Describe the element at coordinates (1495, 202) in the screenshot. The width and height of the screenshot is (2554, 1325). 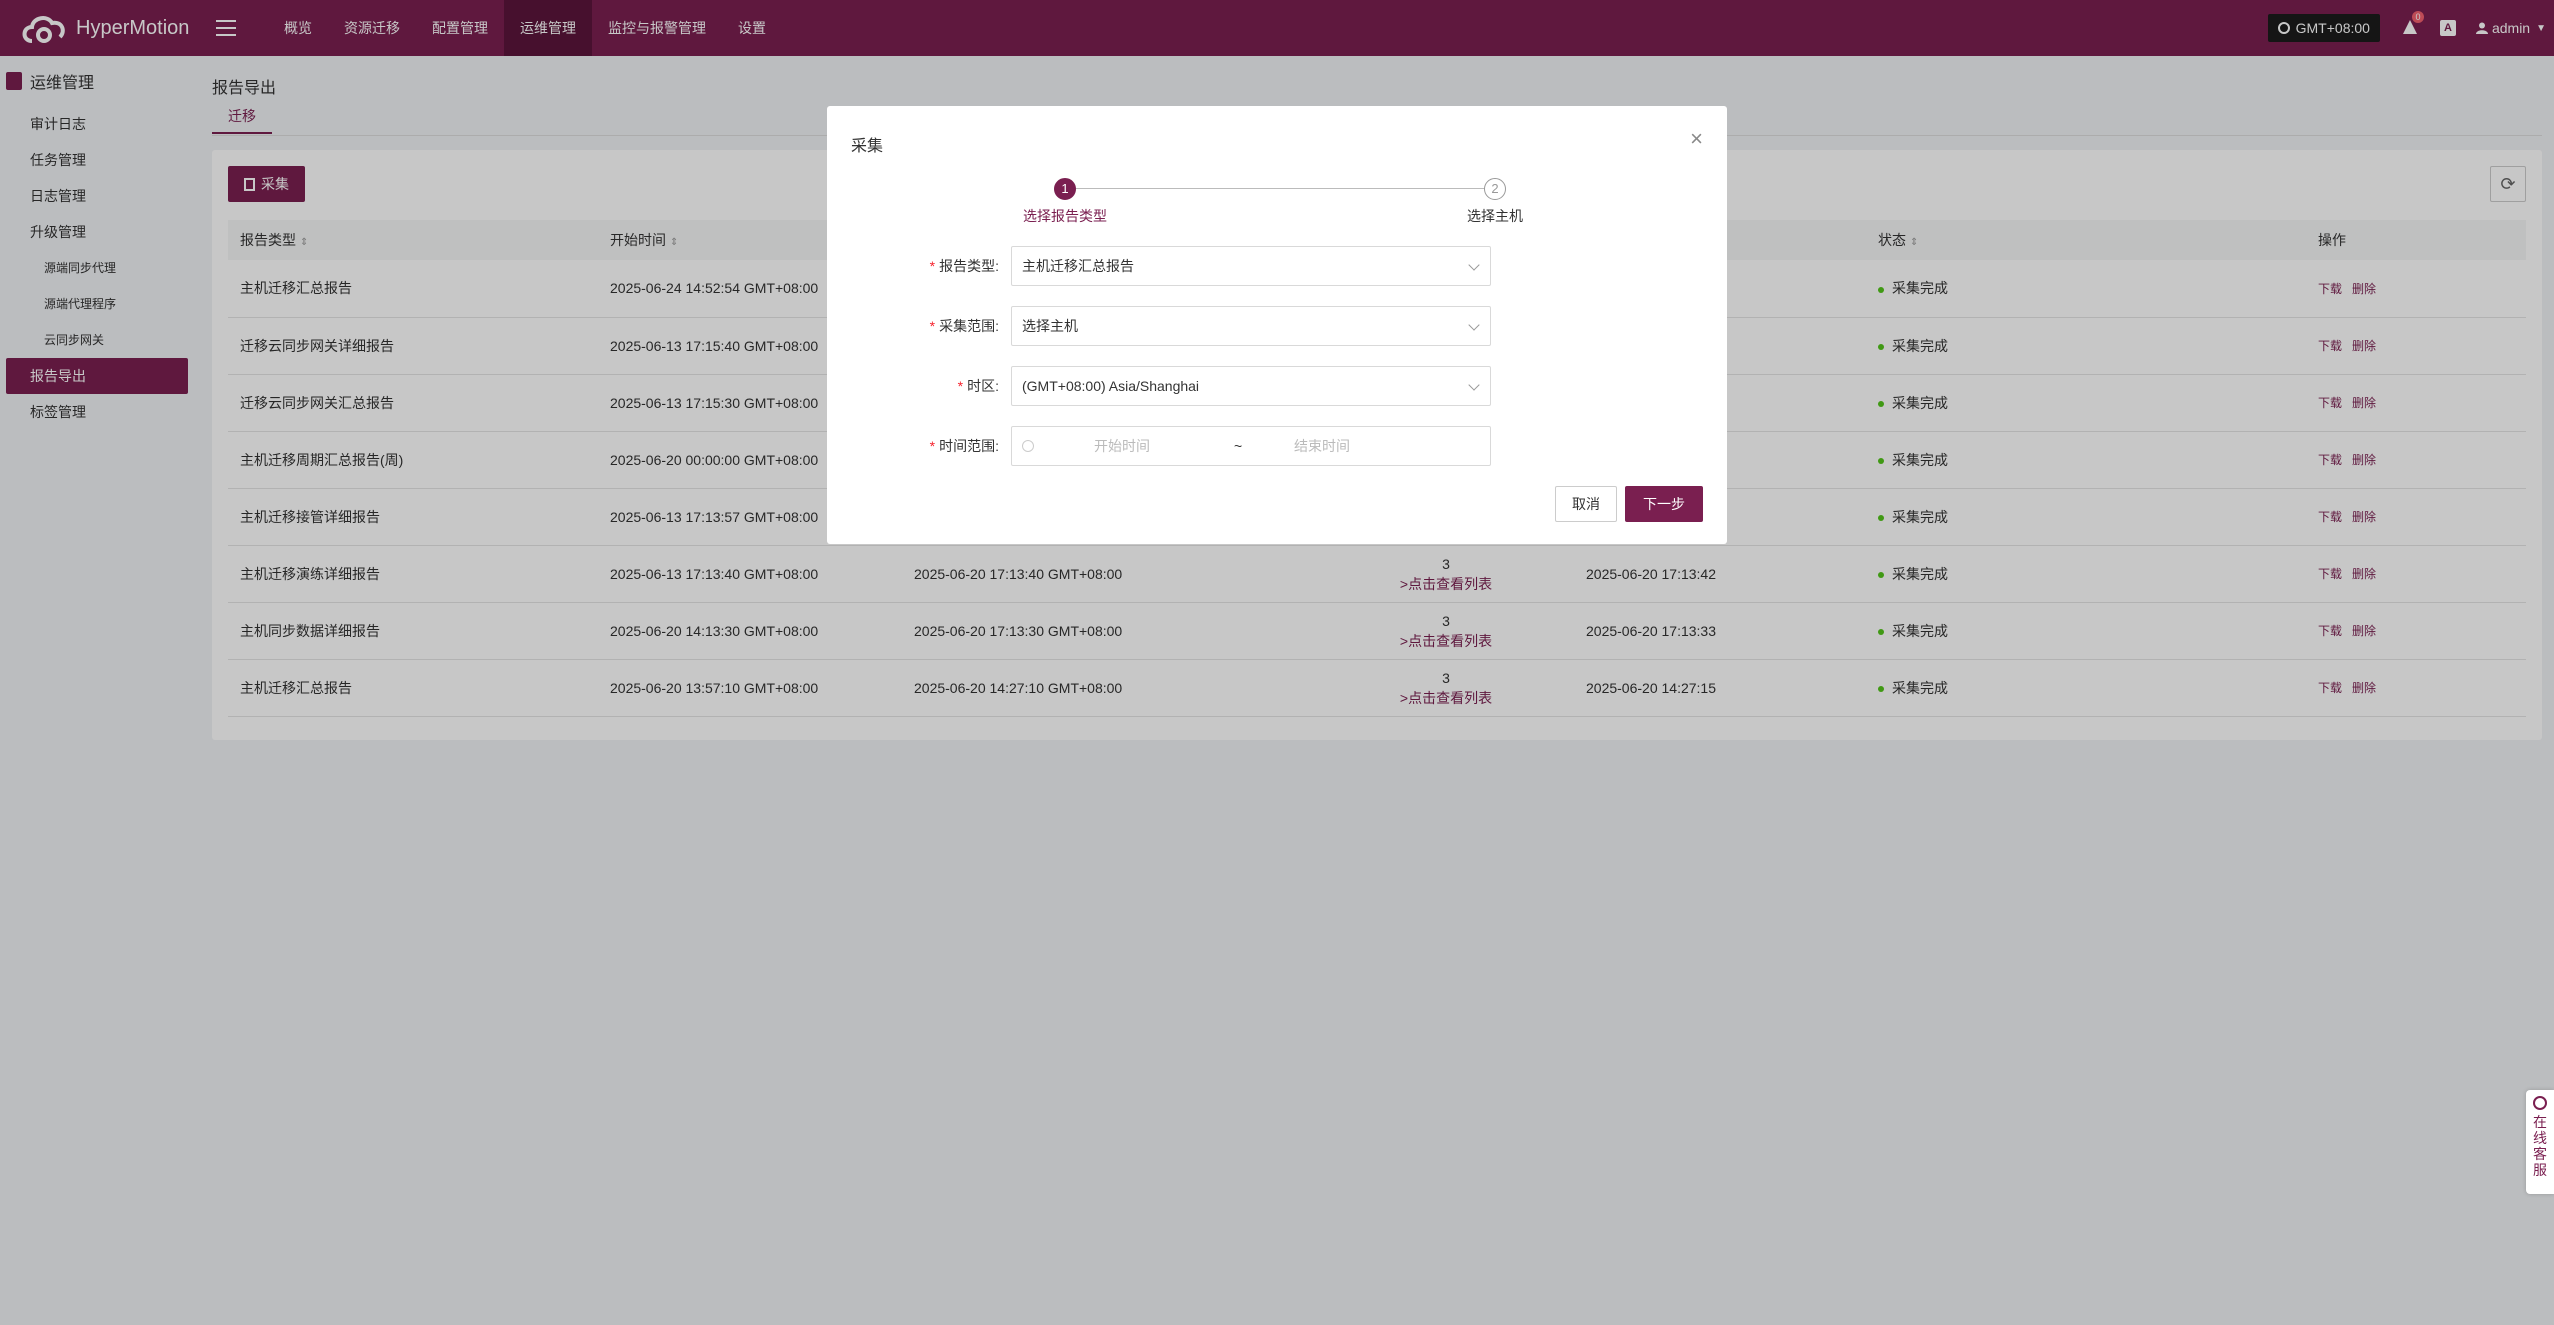
I see `step-2: 2 选择主机` at that location.